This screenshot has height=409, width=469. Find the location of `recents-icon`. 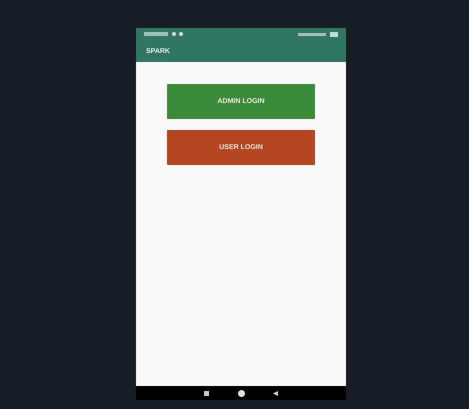

recents-icon is located at coordinates (207, 393).